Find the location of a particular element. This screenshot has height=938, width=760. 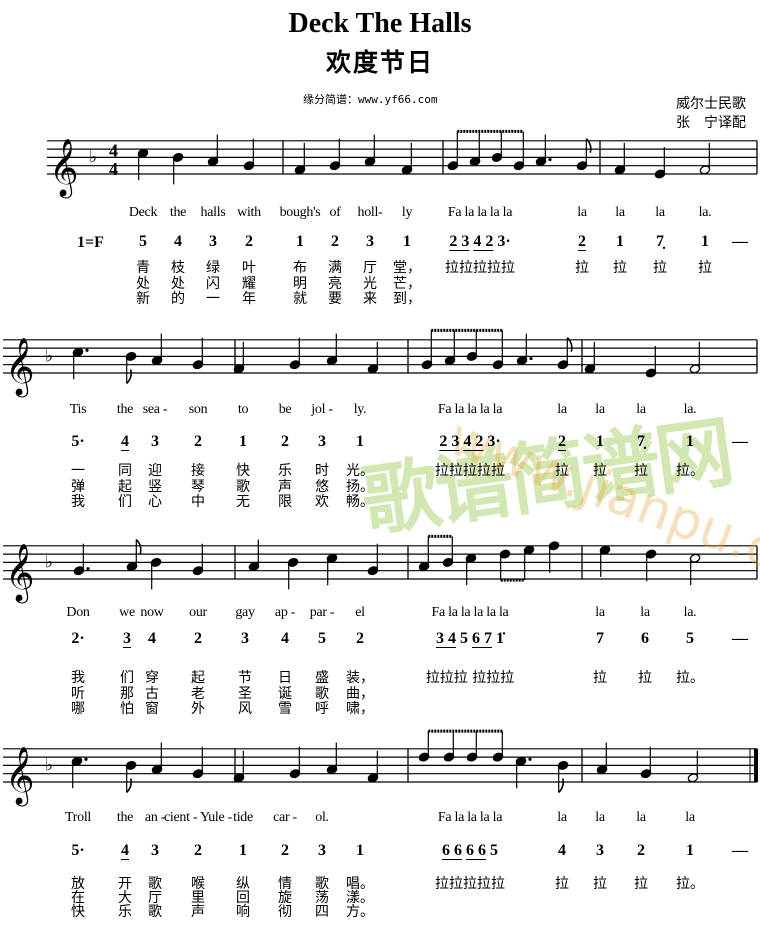

chinese-lyric: 那 is located at coordinates (127, 694).